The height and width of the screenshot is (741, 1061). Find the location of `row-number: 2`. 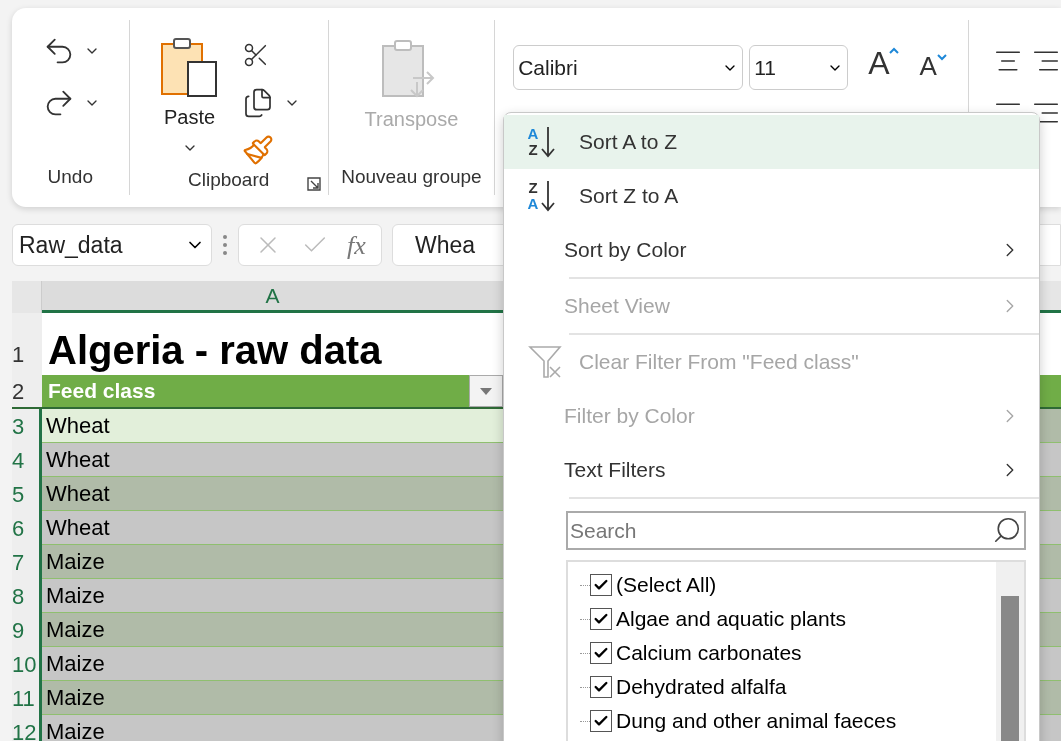

row-number: 2 is located at coordinates (27, 391).